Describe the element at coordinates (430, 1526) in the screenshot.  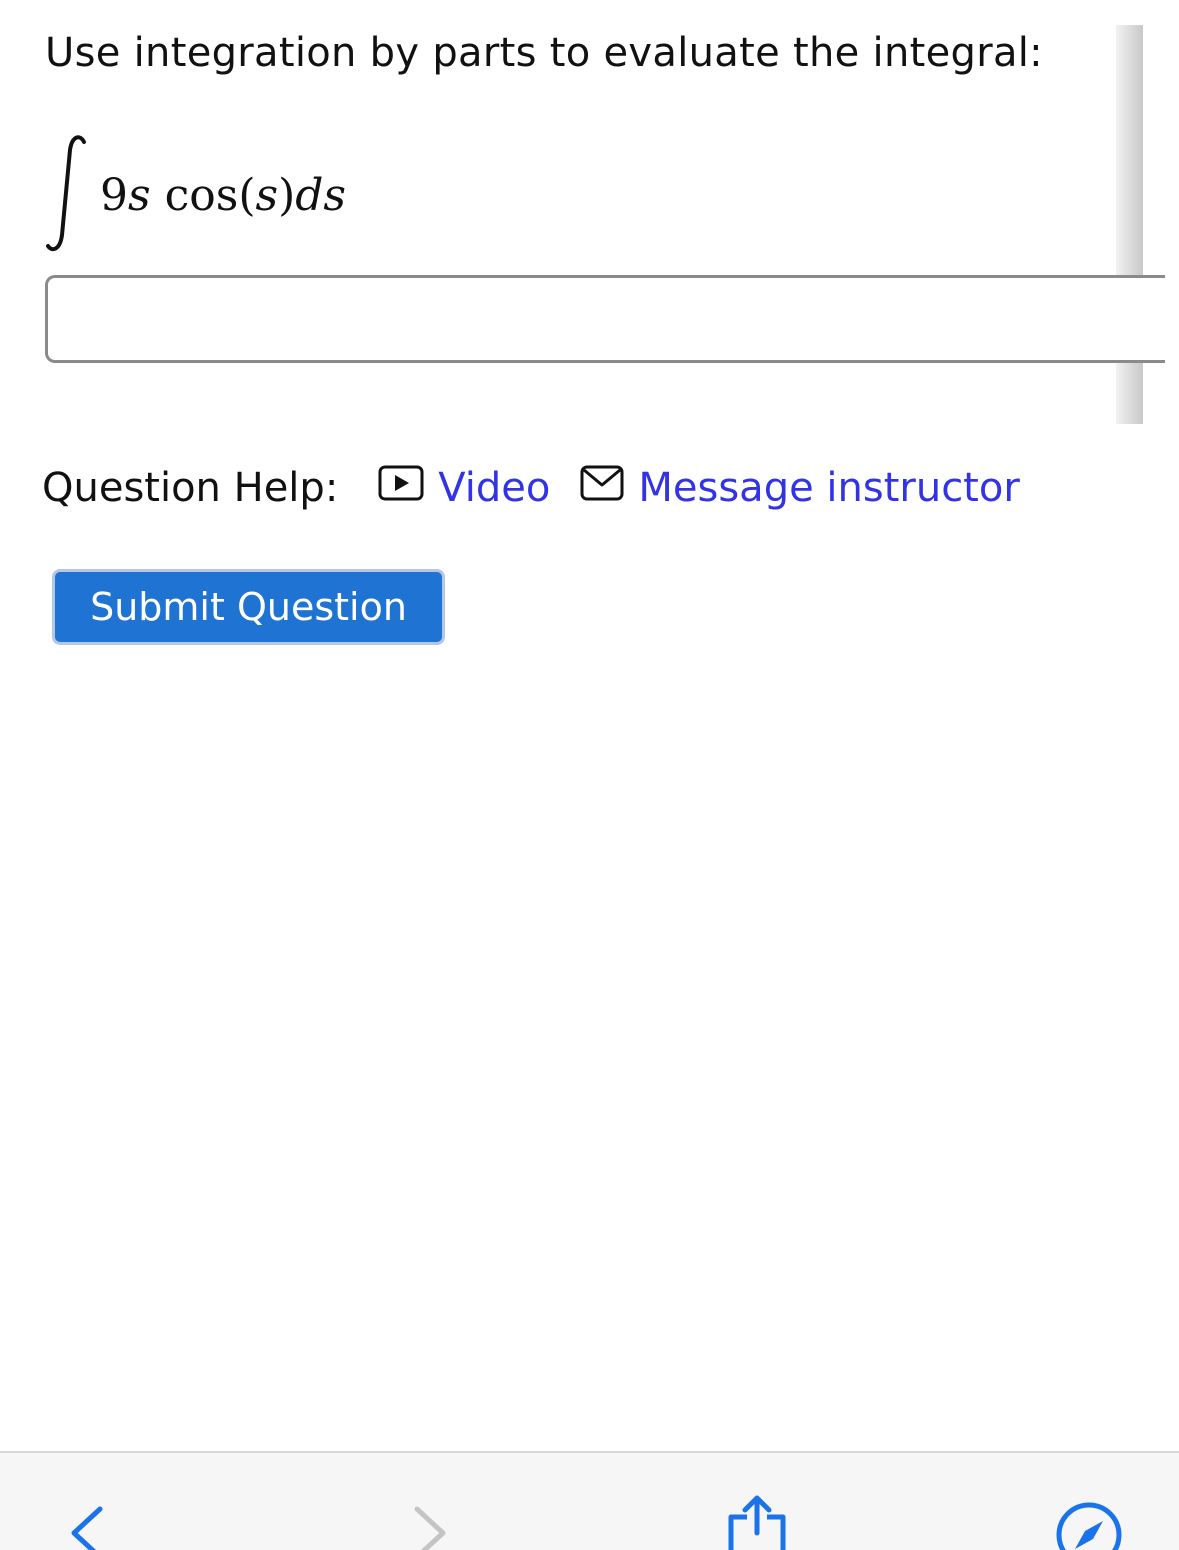
I see `forward-icon` at that location.